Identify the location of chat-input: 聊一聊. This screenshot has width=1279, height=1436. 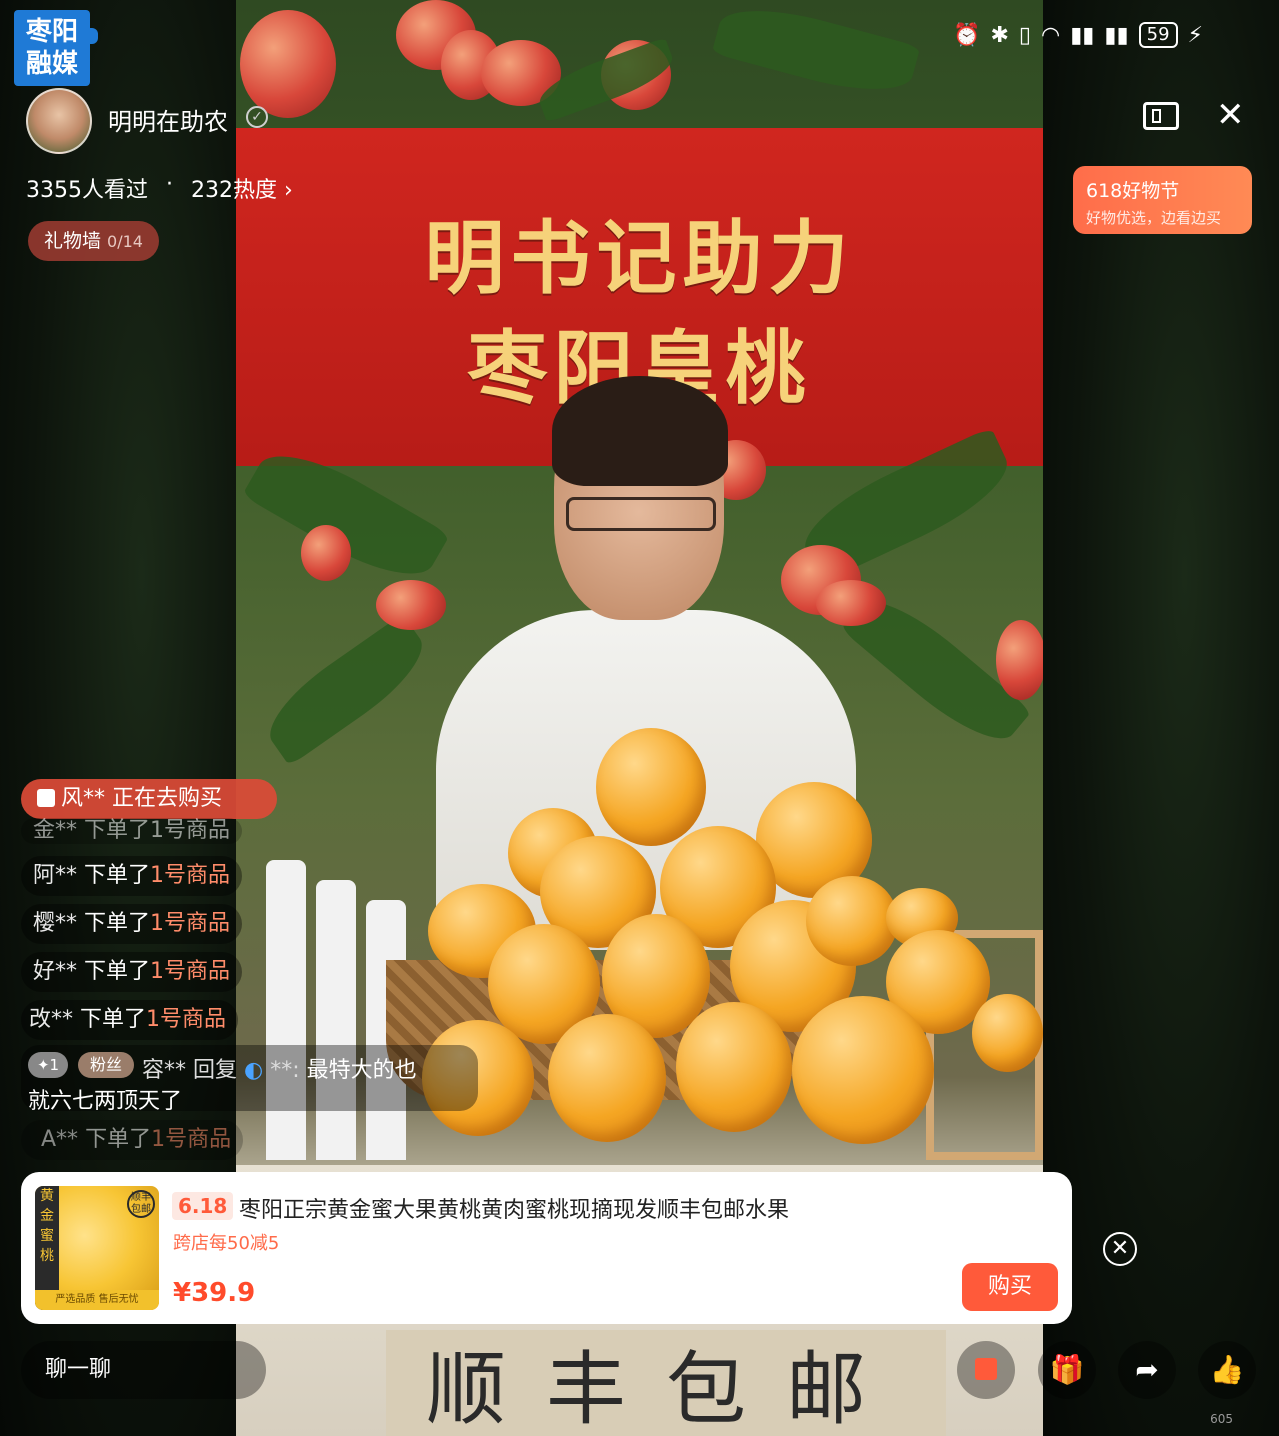
(143, 1370).